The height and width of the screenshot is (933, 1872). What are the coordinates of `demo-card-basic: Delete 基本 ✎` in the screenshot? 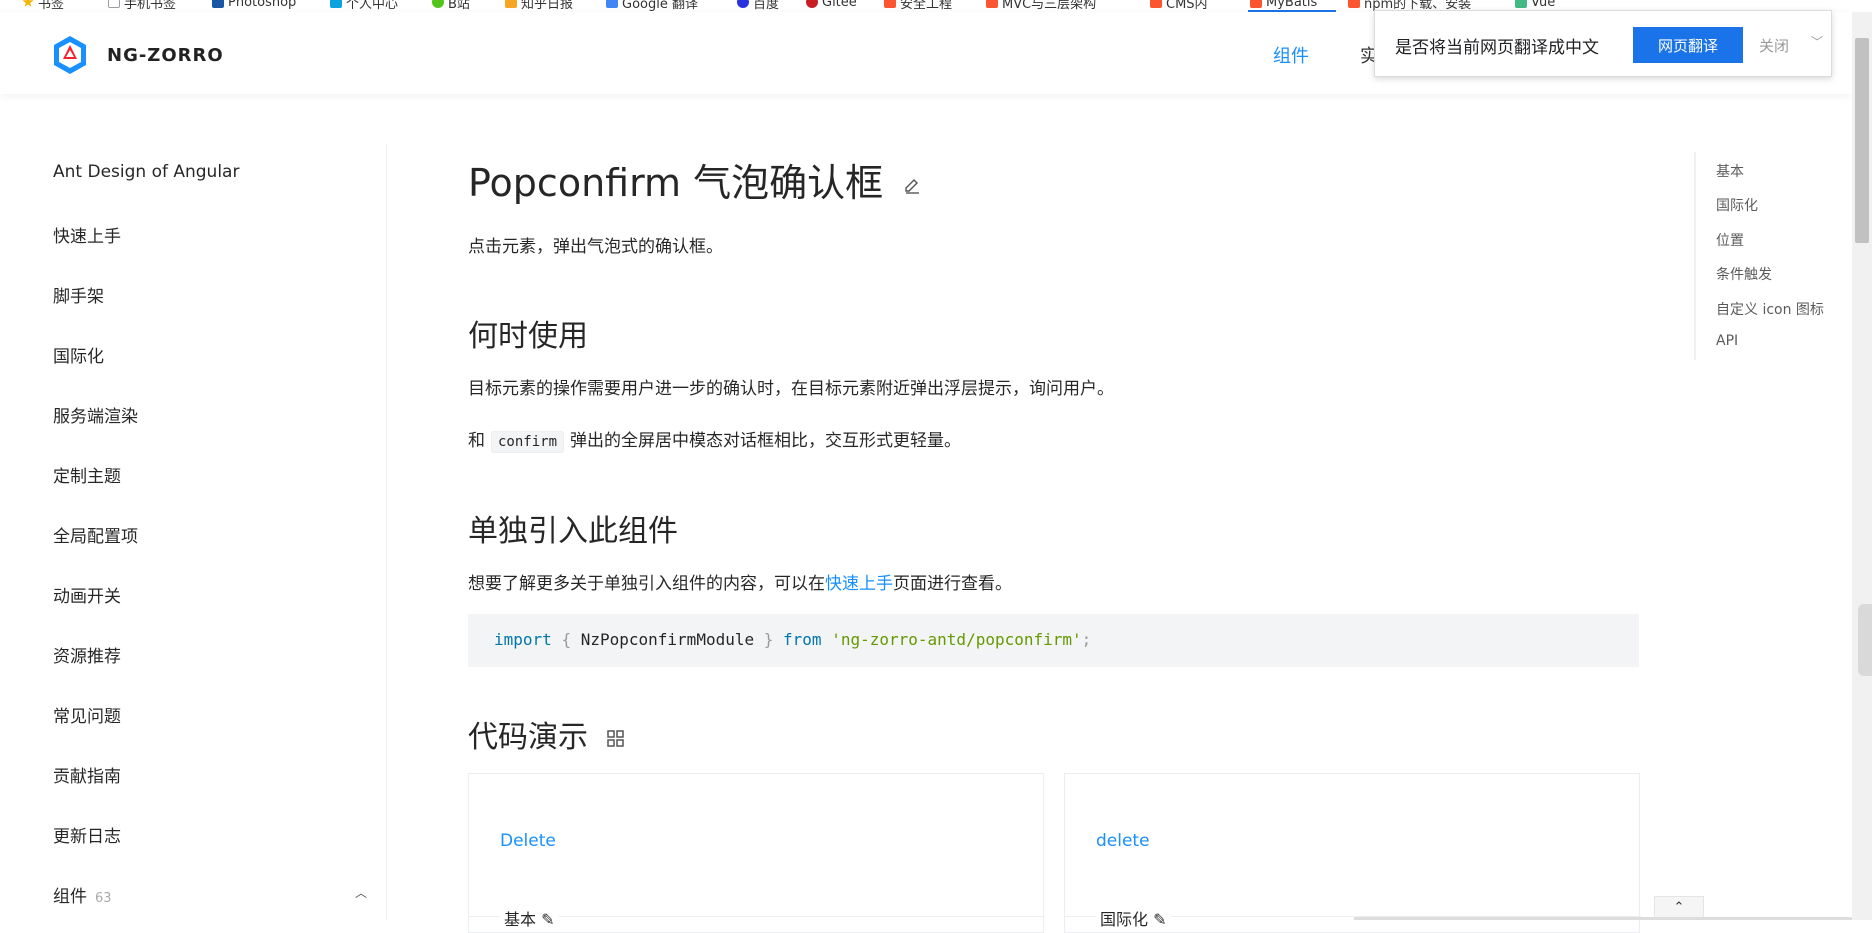 It's located at (756, 853).